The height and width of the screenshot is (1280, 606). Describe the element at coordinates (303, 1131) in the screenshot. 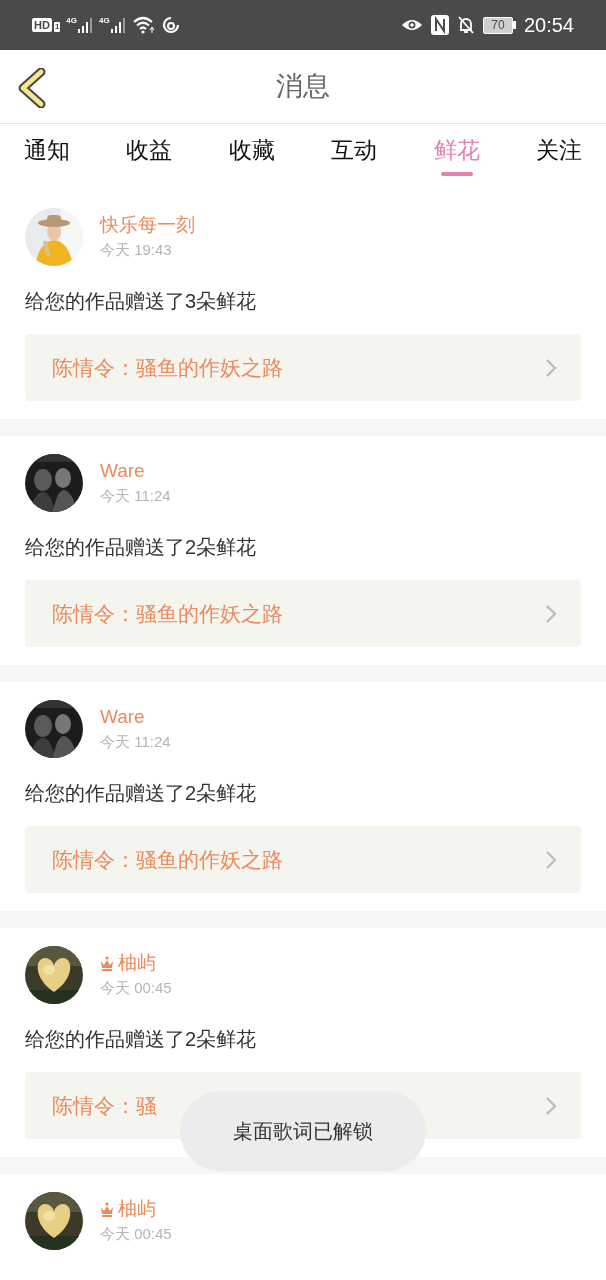

I see `toast: 桌面歌词已解锁` at that location.